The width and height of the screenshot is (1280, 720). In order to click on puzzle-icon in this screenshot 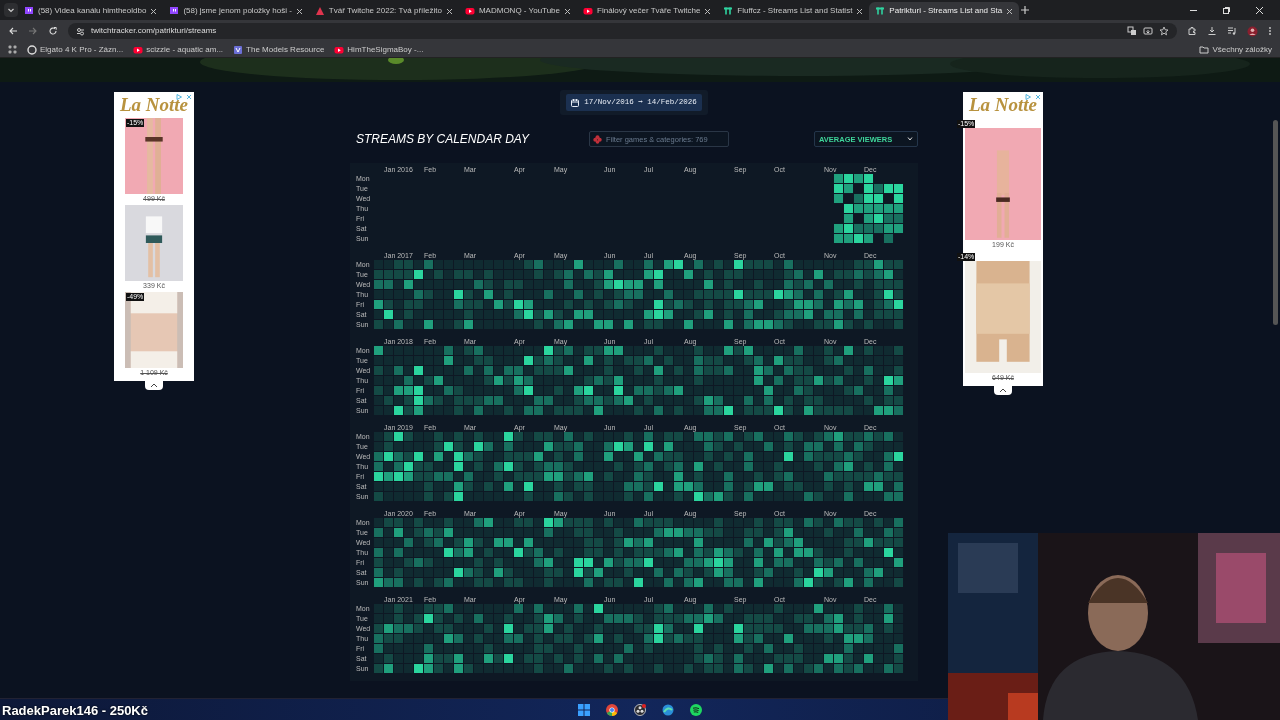, I will do `click(1192, 31)`.